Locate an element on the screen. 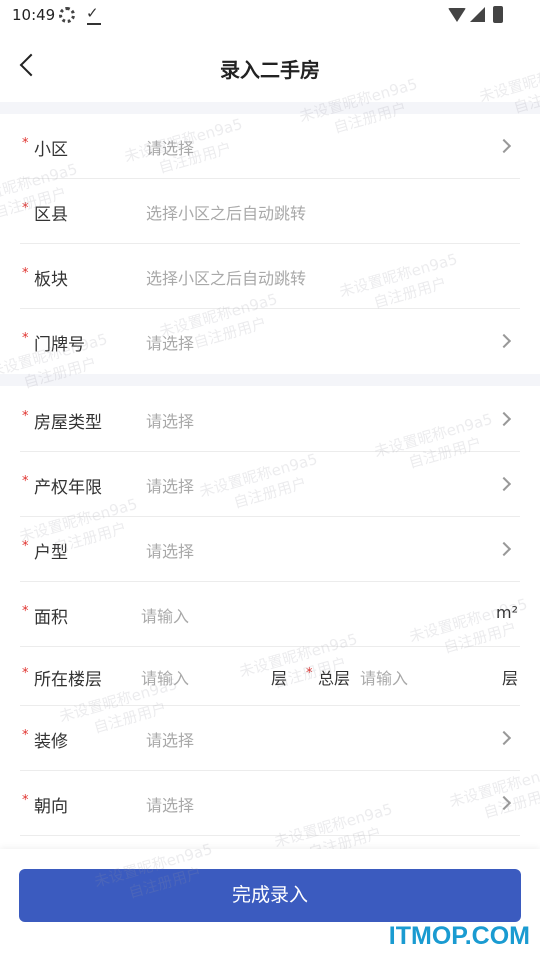 The height and width of the screenshot is (960, 540). floor-label: 所在楼层 is located at coordinates (68, 680).